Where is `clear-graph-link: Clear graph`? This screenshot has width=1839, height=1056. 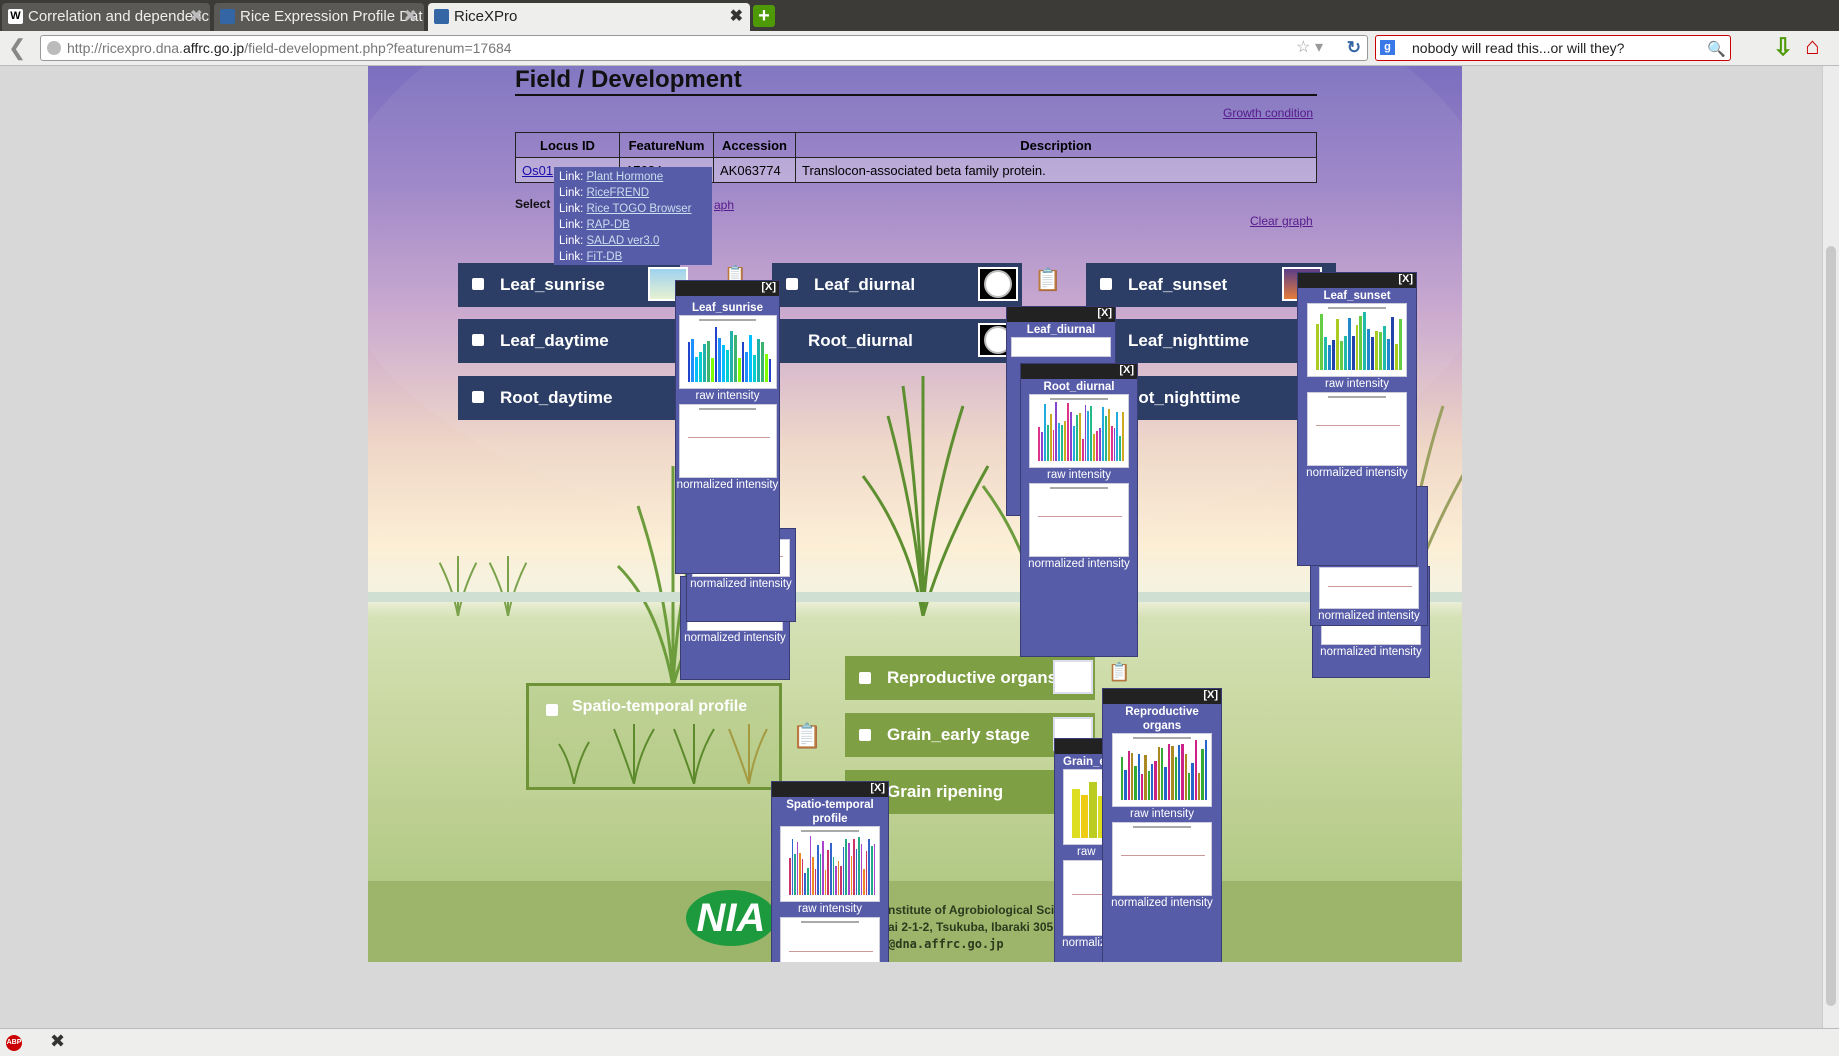
clear-graph-link: Clear graph is located at coordinates (1281, 221).